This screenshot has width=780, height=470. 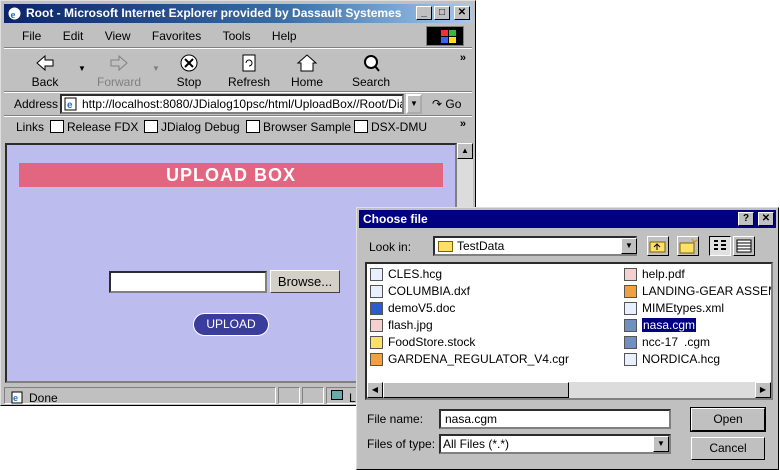 What do you see at coordinates (372, 63) in the screenshot?
I see `search-icon` at bounding box center [372, 63].